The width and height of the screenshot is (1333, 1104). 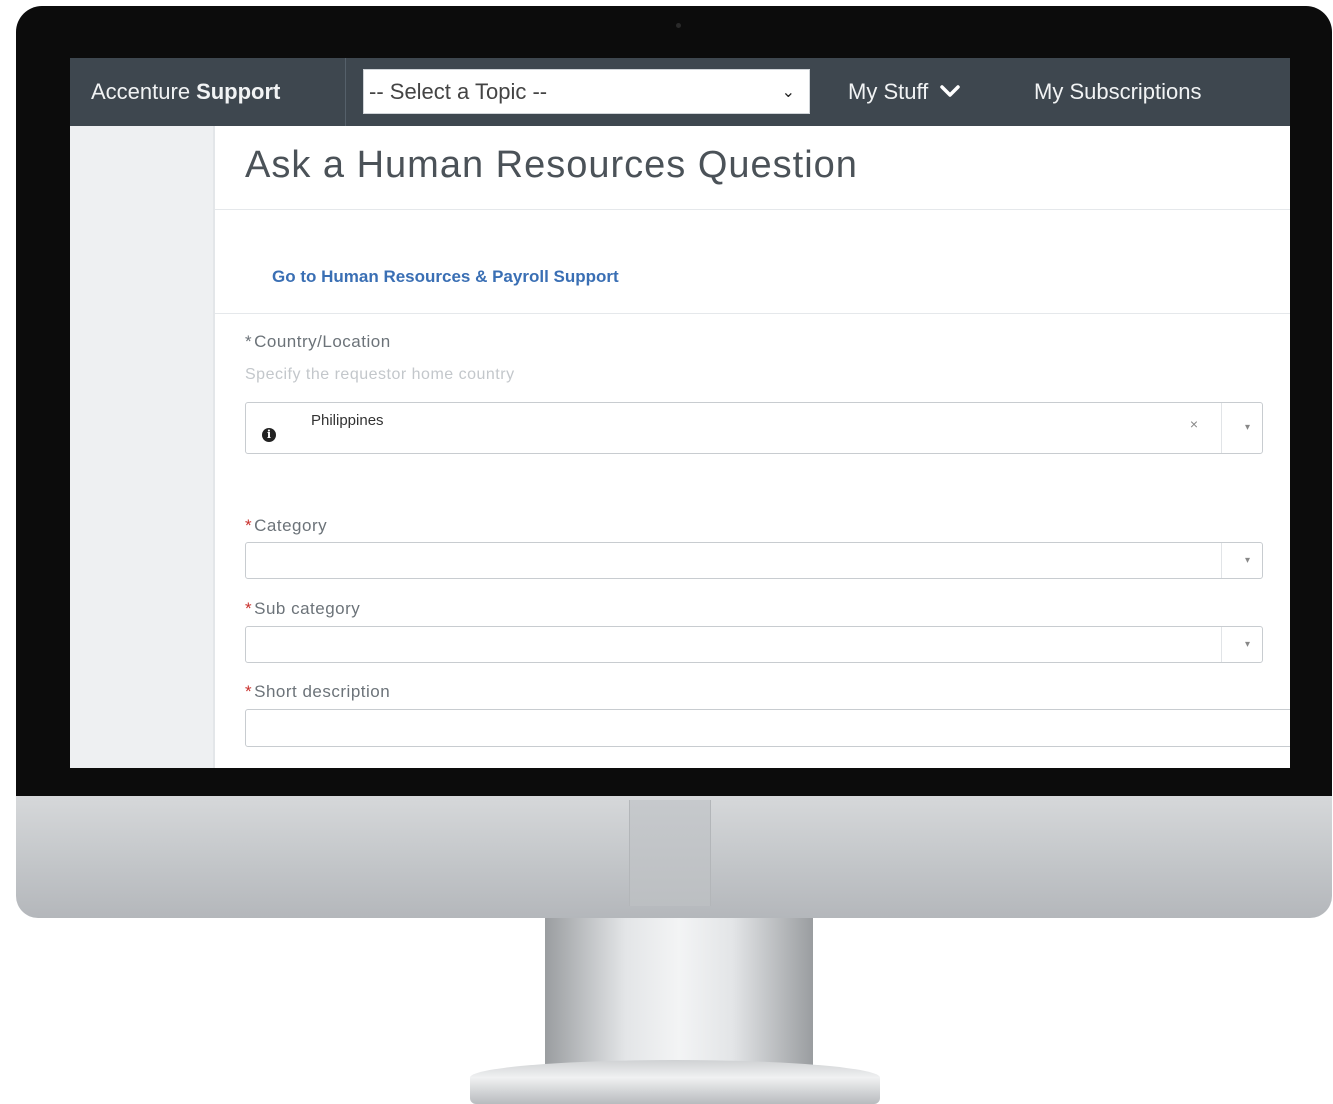 What do you see at coordinates (551, 165) in the screenshot?
I see `page-title: Ask a Human Resources Question` at bounding box center [551, 165].